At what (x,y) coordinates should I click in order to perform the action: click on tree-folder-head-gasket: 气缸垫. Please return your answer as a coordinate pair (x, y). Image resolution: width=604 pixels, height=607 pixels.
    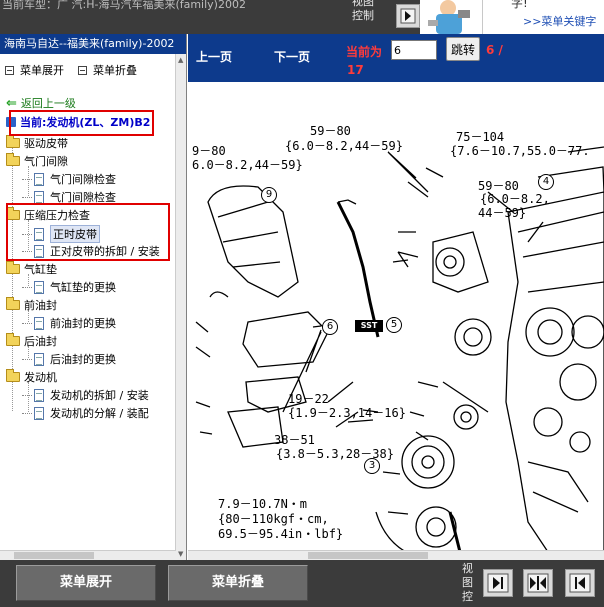
    Looking at the image, I should click on (31, 269).